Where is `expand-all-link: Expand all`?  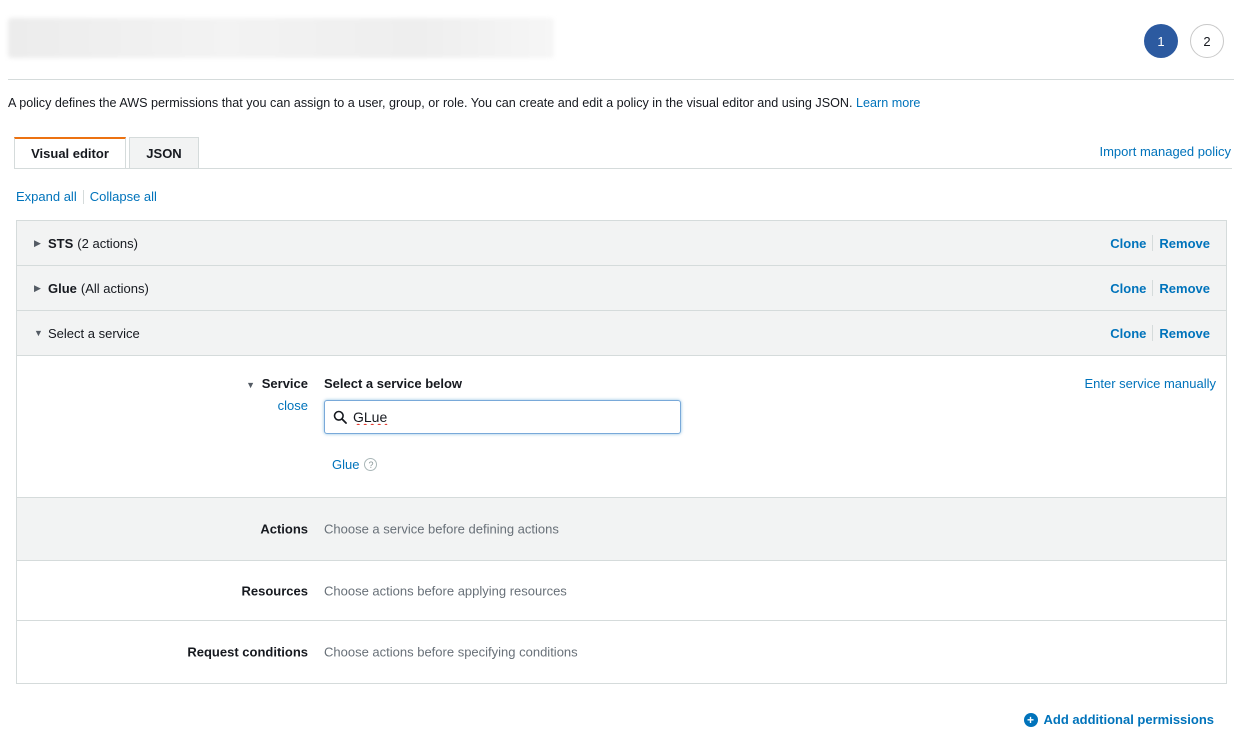
expand-all-link: Expand all is located at coordinates (46, 196).